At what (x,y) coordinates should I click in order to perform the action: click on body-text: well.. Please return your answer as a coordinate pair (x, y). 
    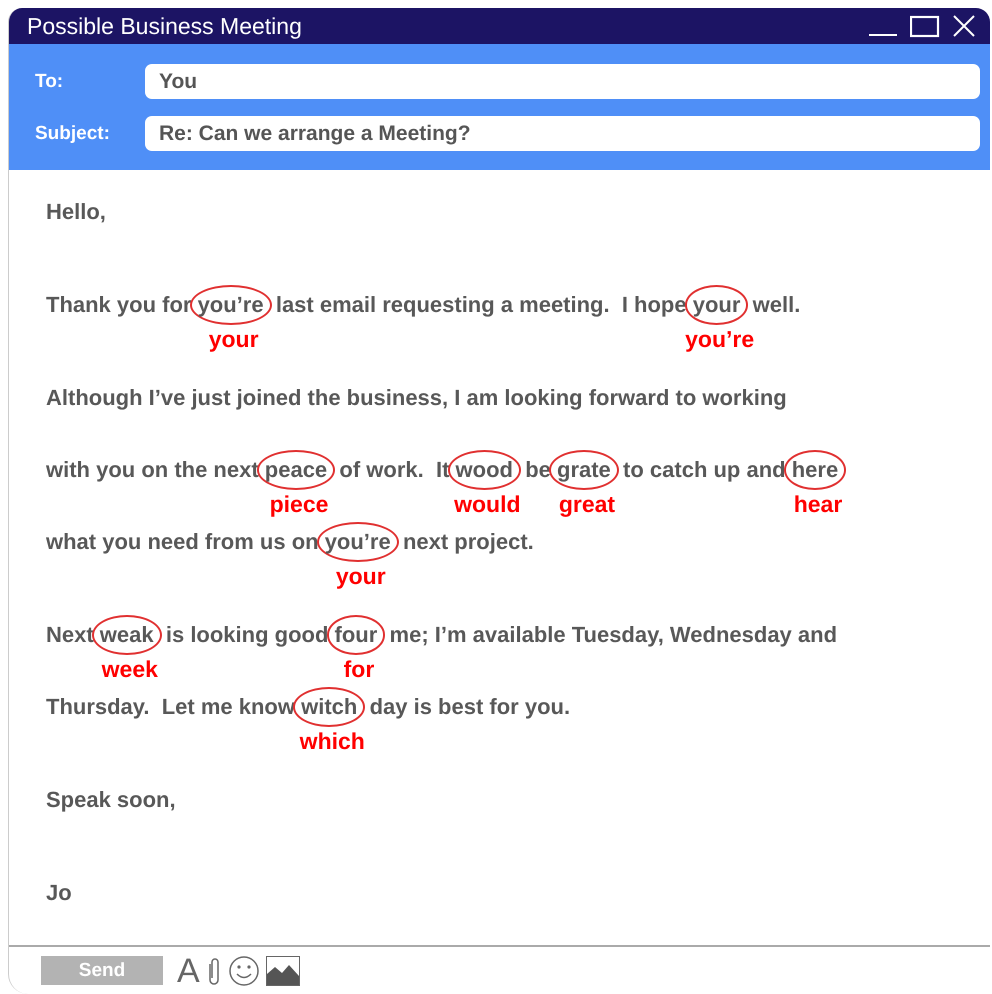
    Looking at the image, I should click on (776, 305).